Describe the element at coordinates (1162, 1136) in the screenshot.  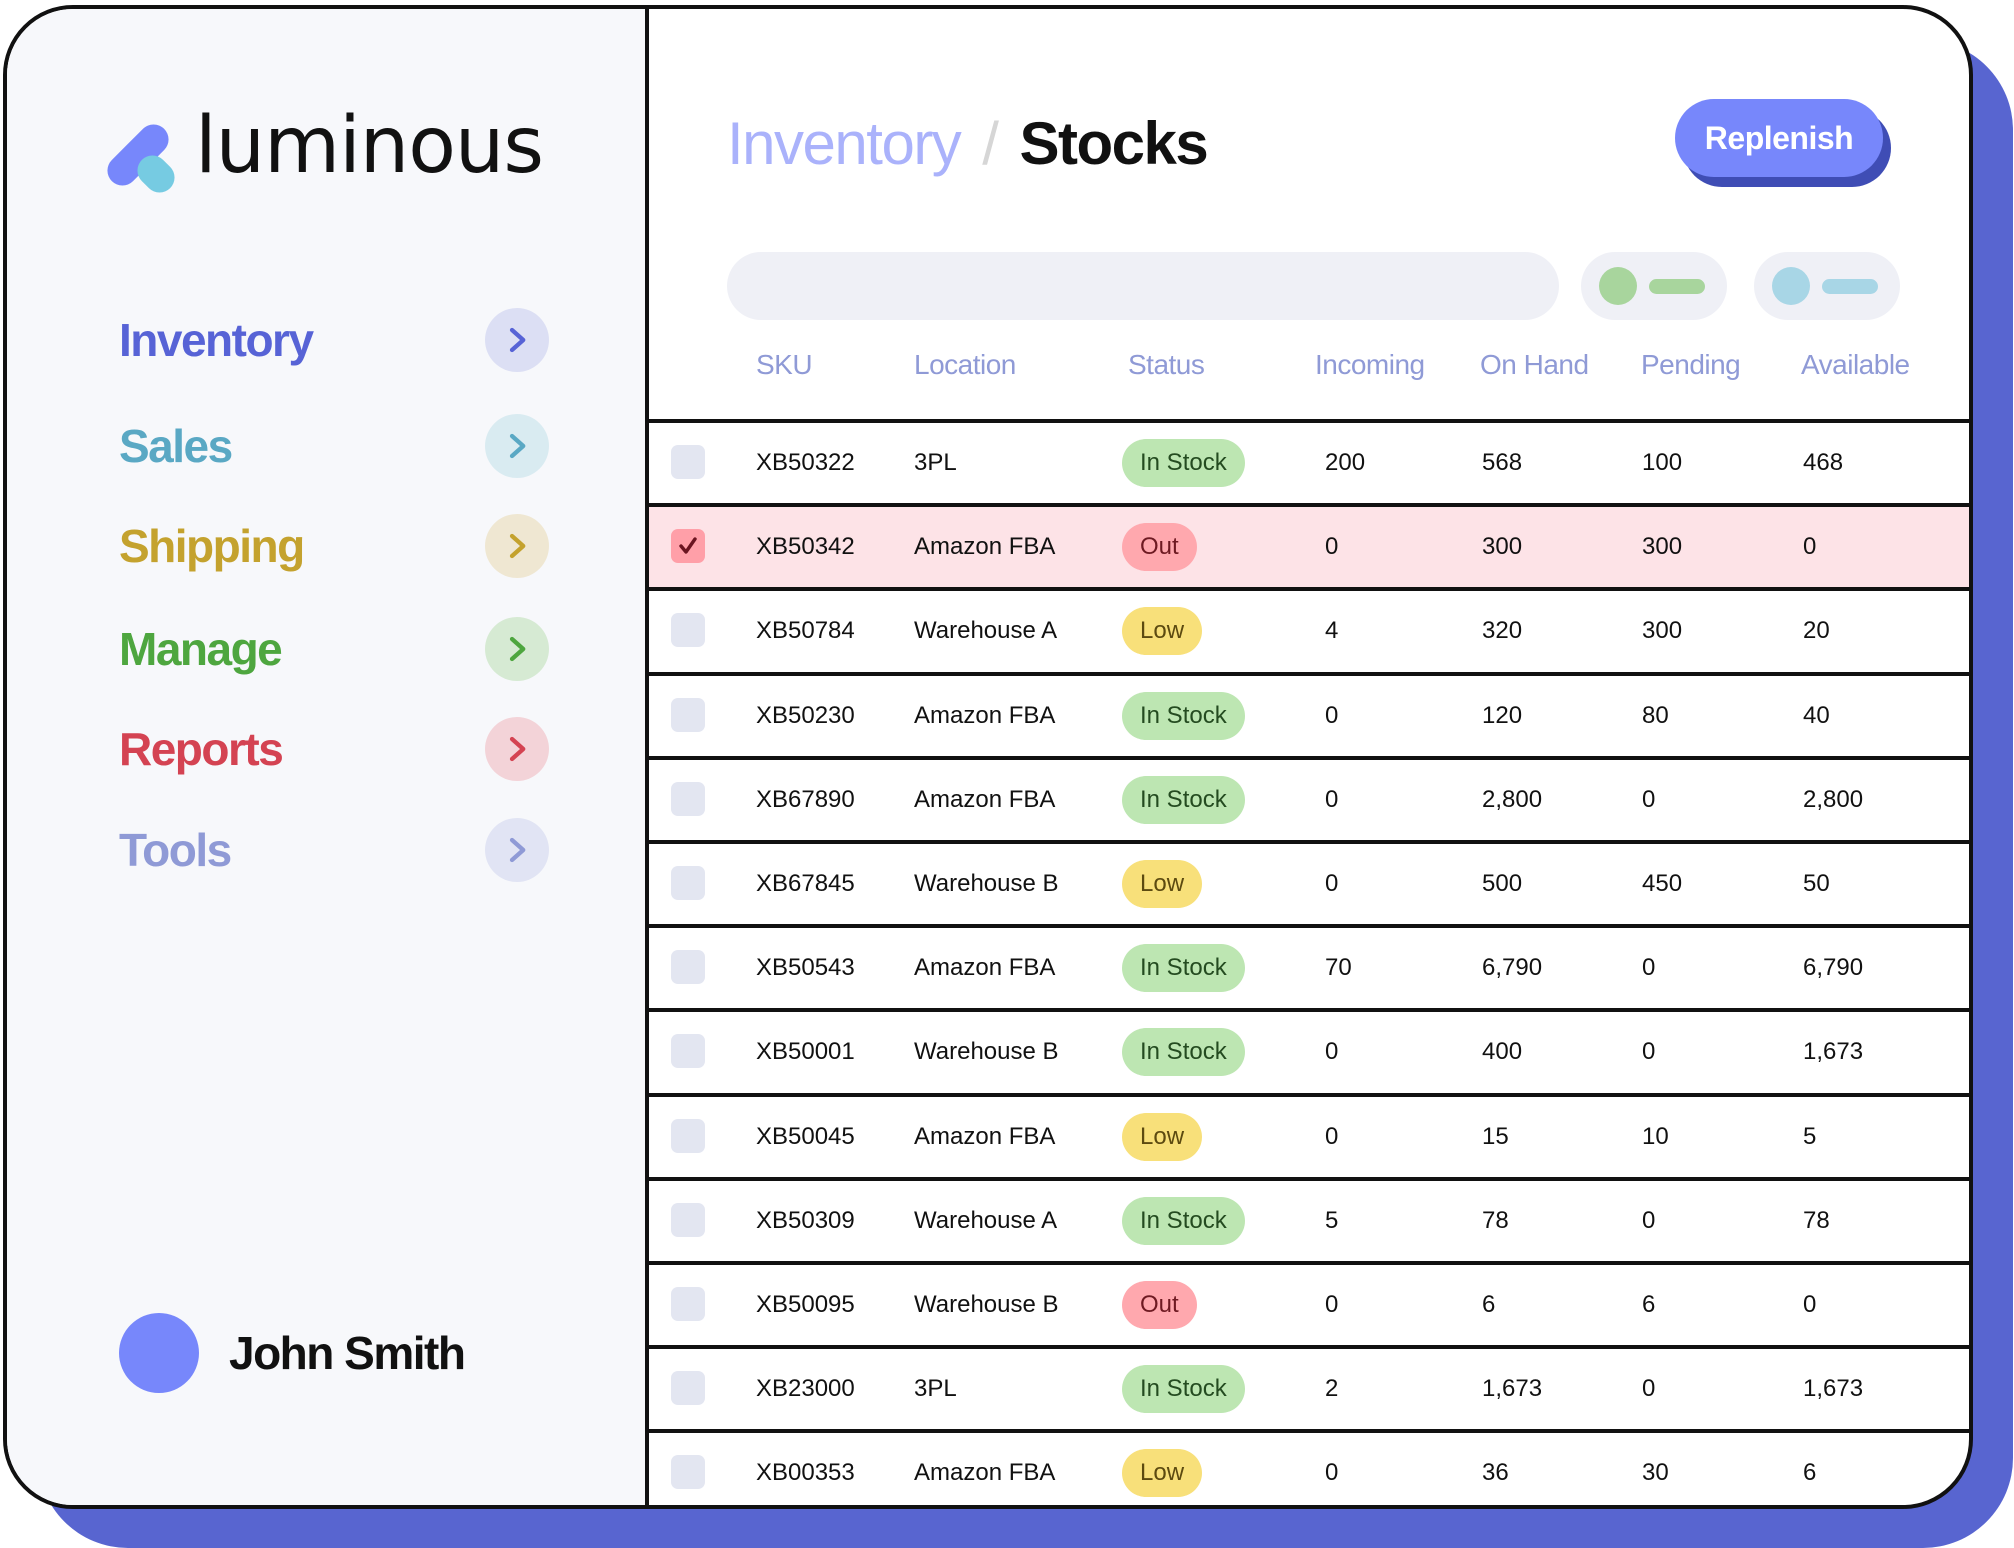
I see `status-badge: Low` at that location.